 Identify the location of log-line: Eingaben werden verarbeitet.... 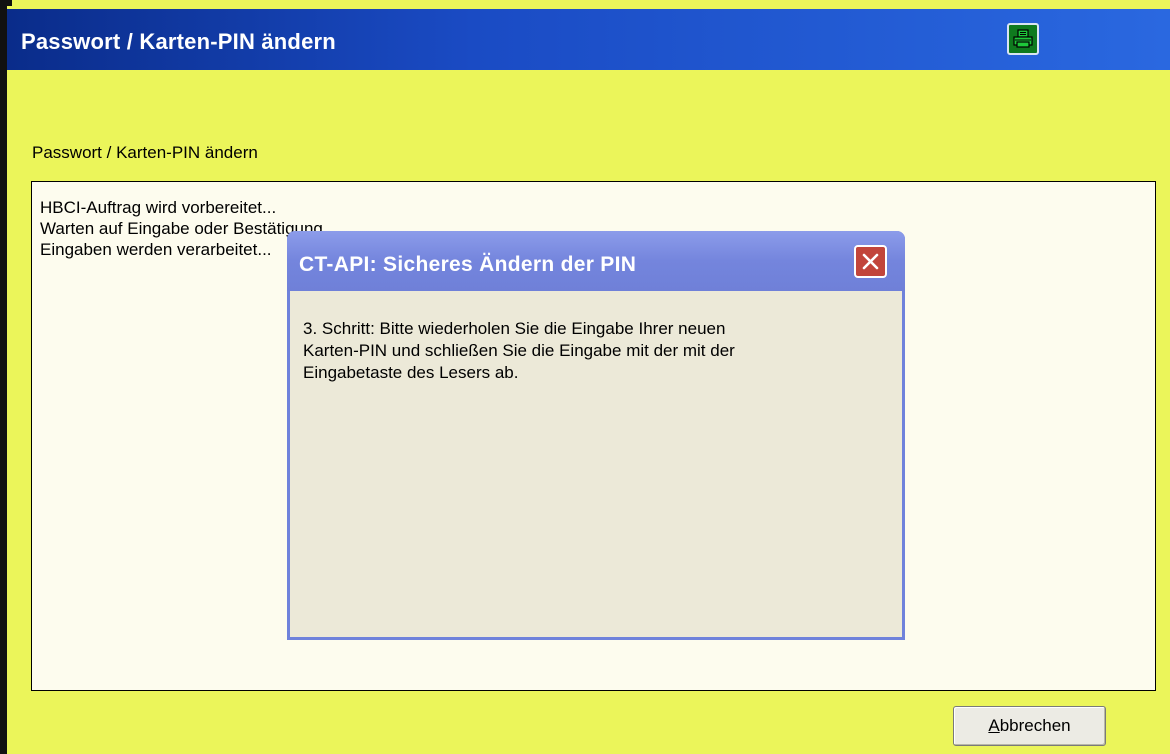
(156, 249).